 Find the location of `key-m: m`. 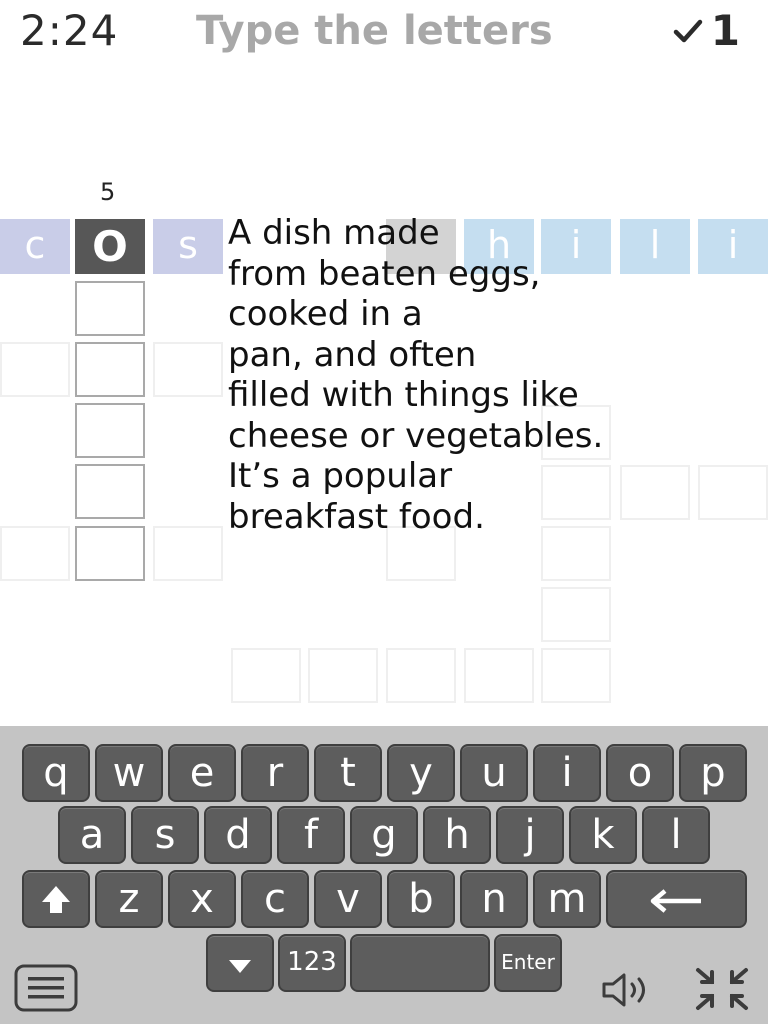

key-m: m is located at coordinates (567, 899).